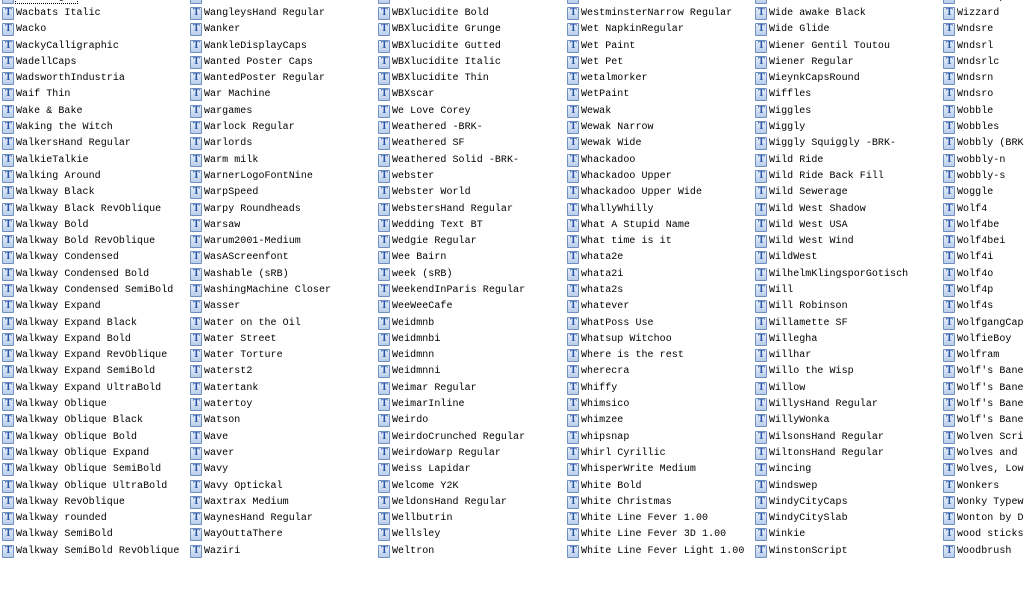  What do you see at coordinates (470, 551) in the screenshot?
I see `font-file-item: Weltron` at bounding box center [470, 551].